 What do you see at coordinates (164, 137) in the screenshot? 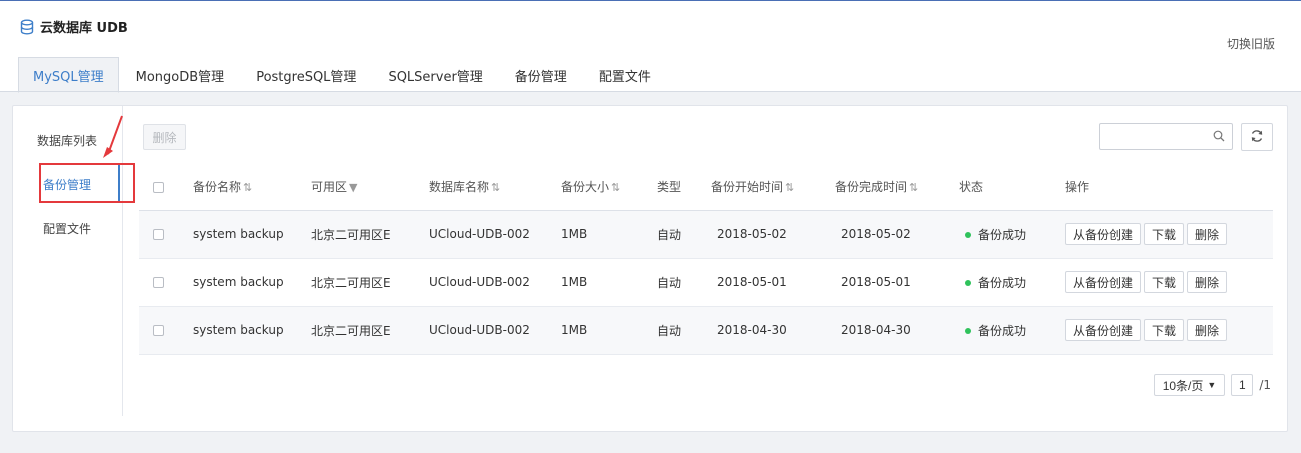
I see `delete-button: 删除` at bounding box center [164, 137].